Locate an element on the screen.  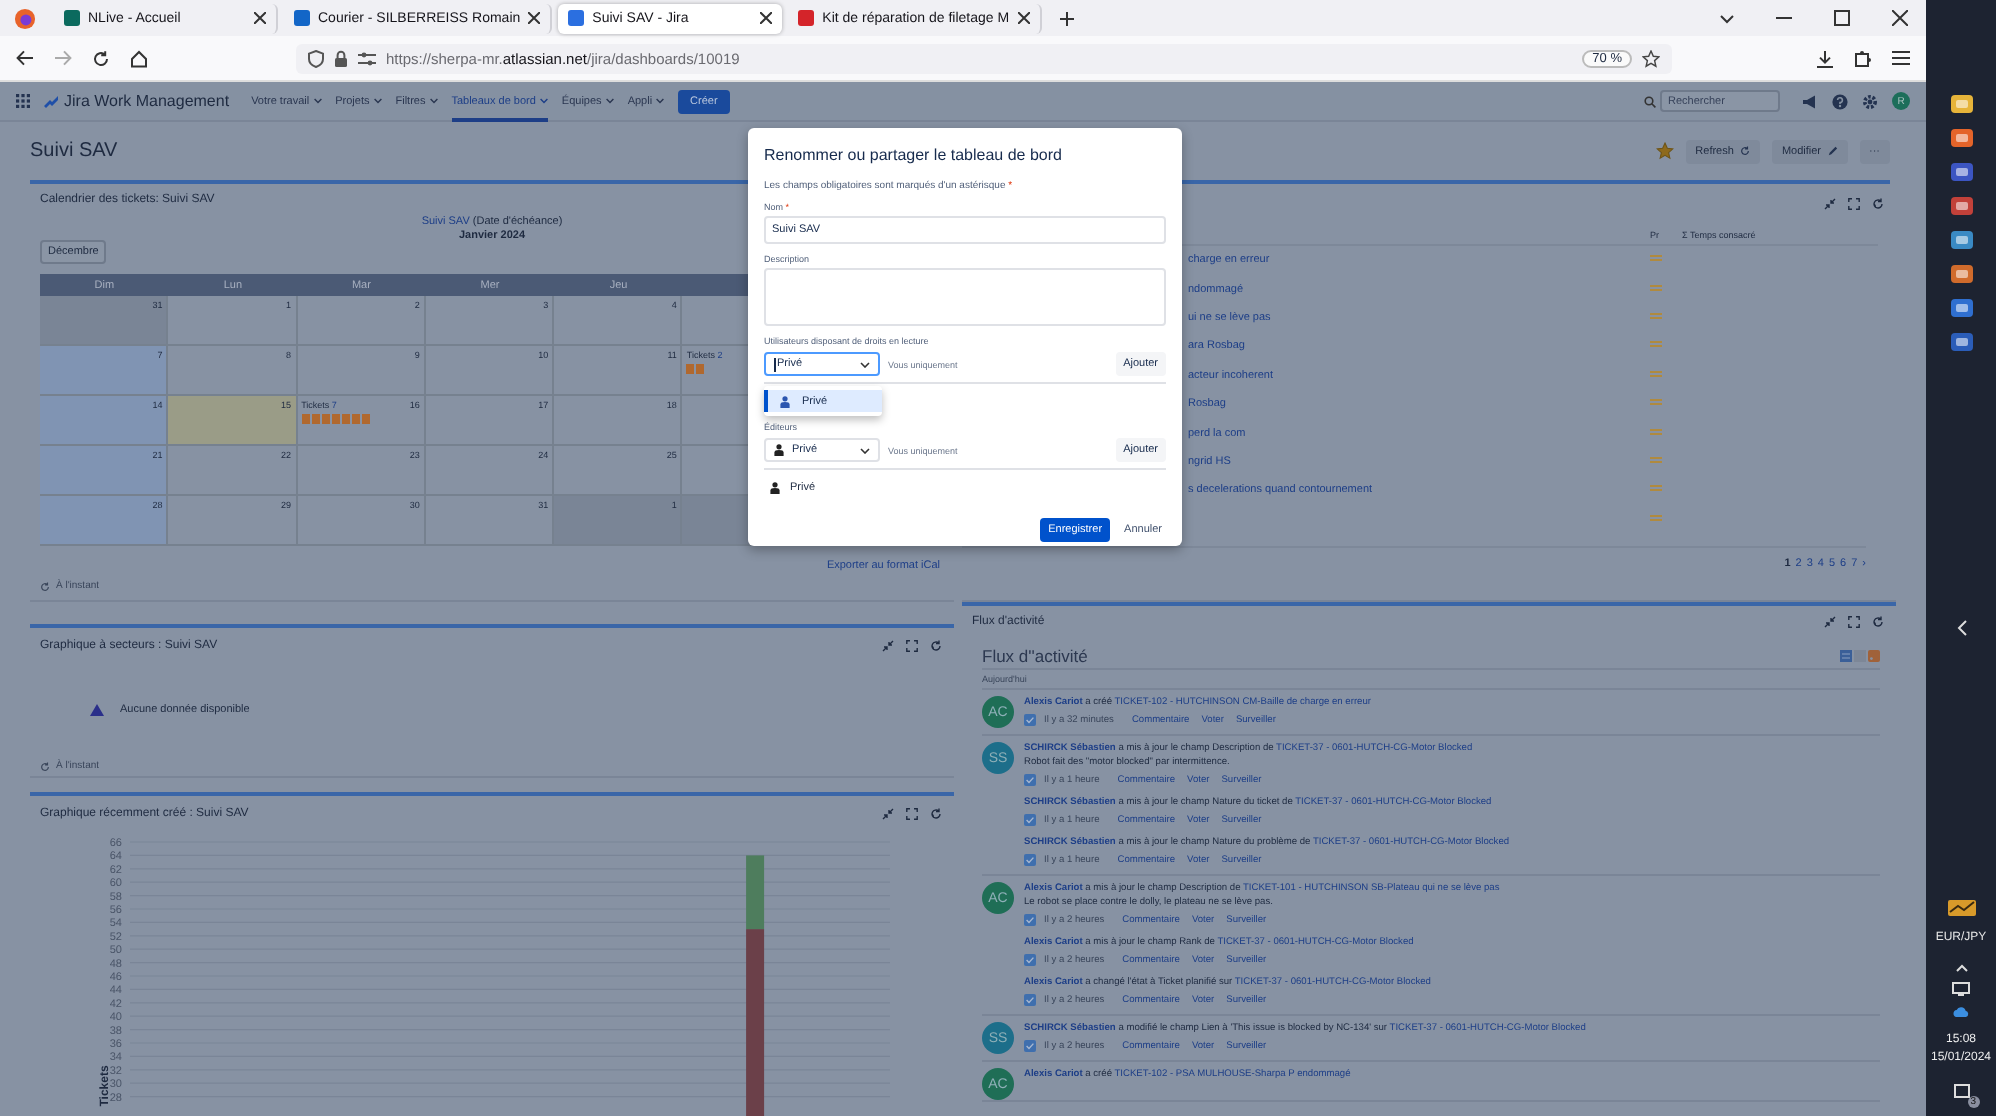
dialog-title: Renommer ou partager le tableau de bord is located at coordinates (914, 155).